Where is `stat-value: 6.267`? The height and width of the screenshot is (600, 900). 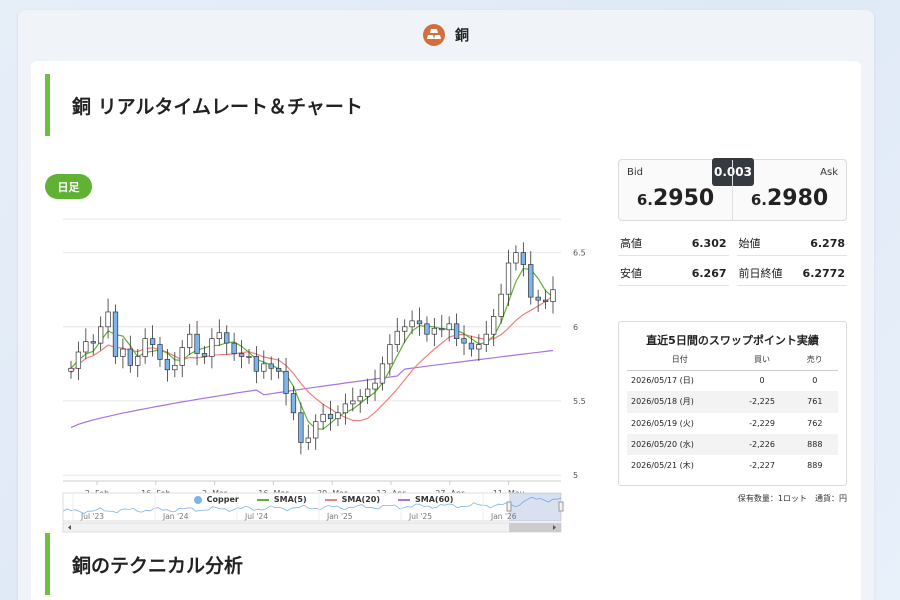 stat-value: 6.267 is located at coordinates (709, 273).